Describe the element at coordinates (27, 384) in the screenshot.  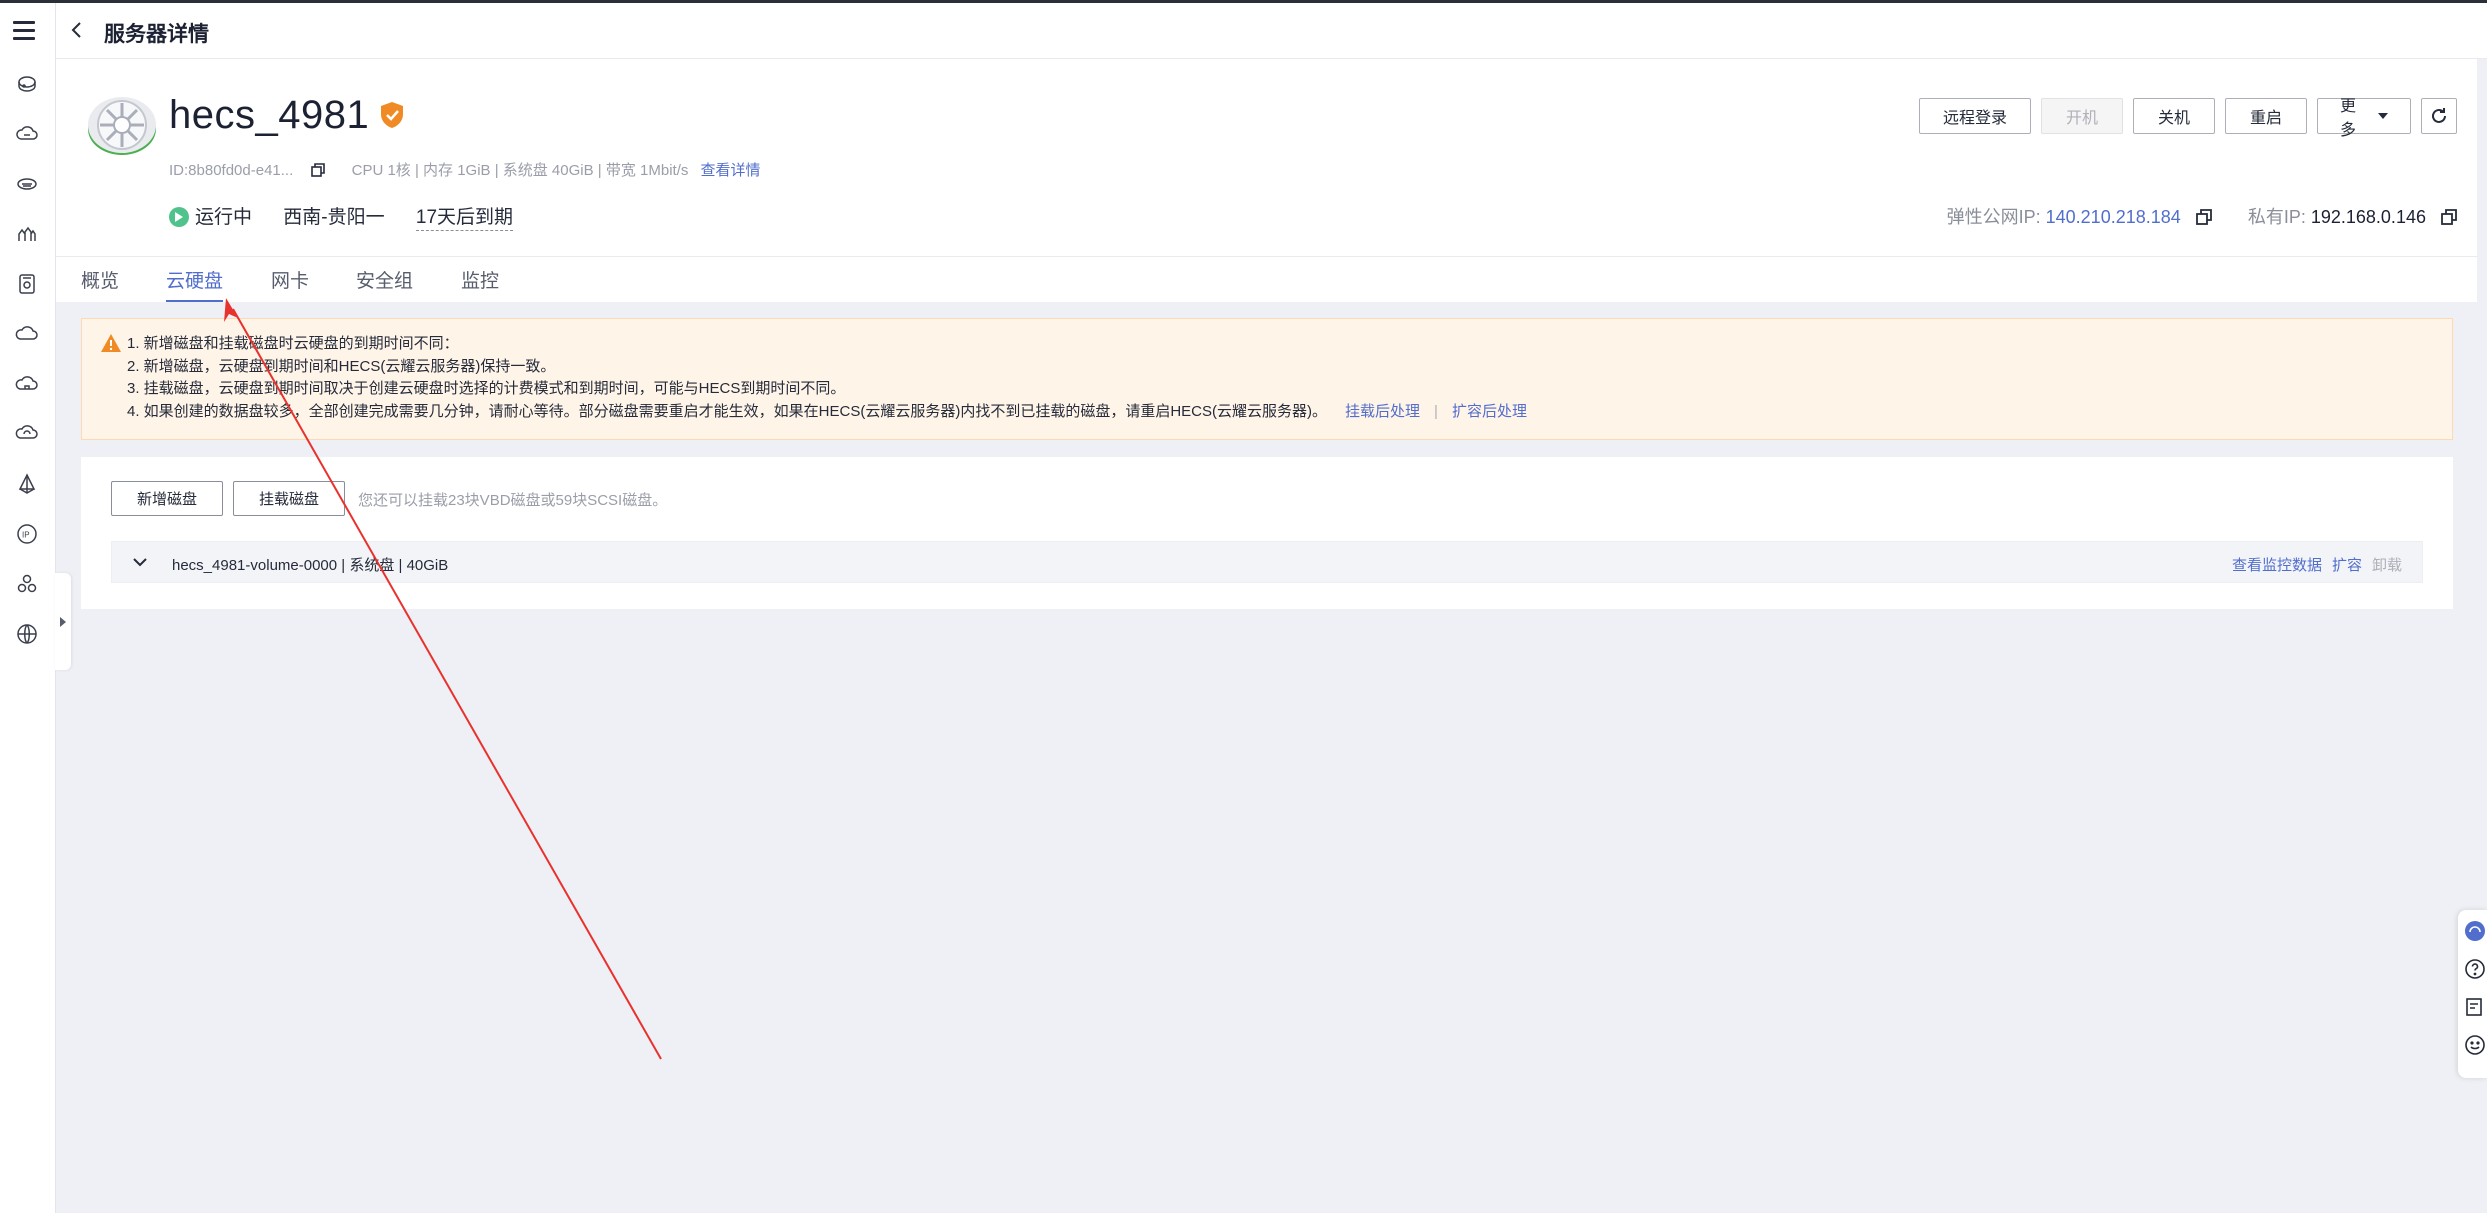
I see `cloud-home-icon` at that location.